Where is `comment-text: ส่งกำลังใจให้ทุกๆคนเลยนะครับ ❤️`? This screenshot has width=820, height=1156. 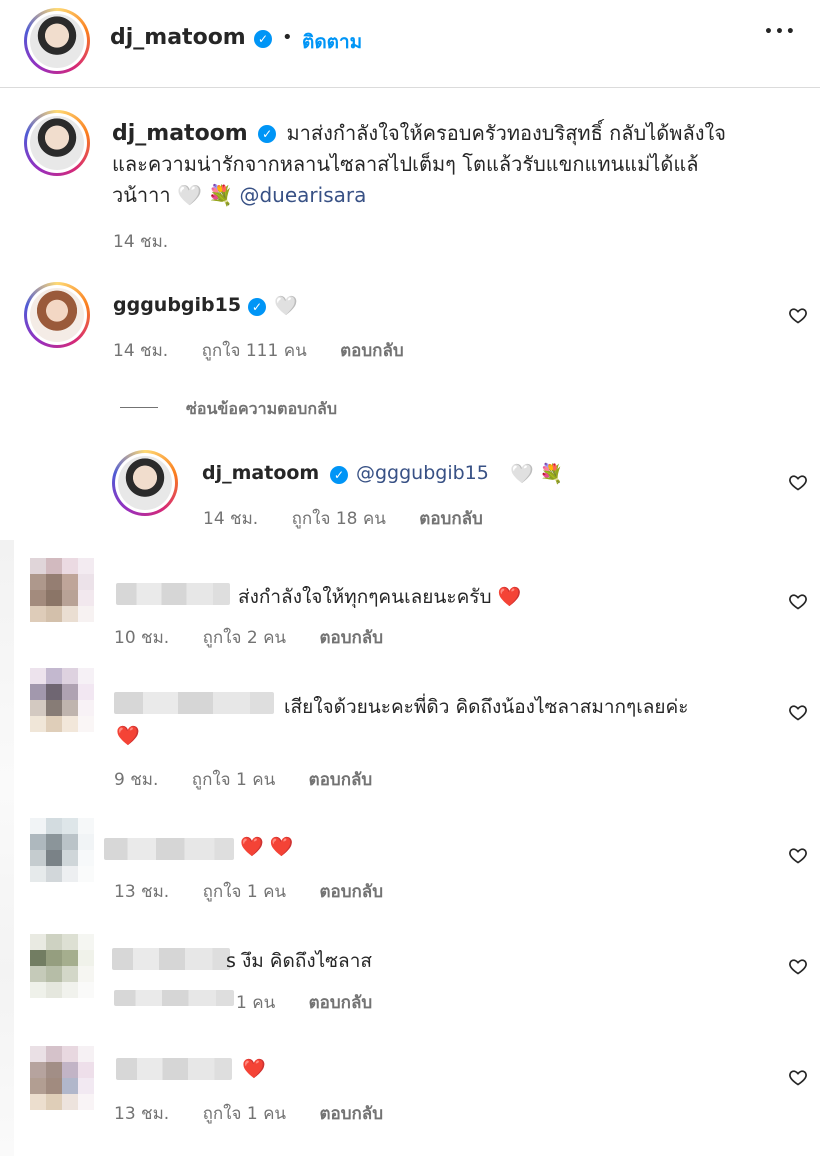
comment-text: ส่งกำลังใจให้ทุกๆคนเลยนะครับ ❤️ is located at coordinates (380, 597).